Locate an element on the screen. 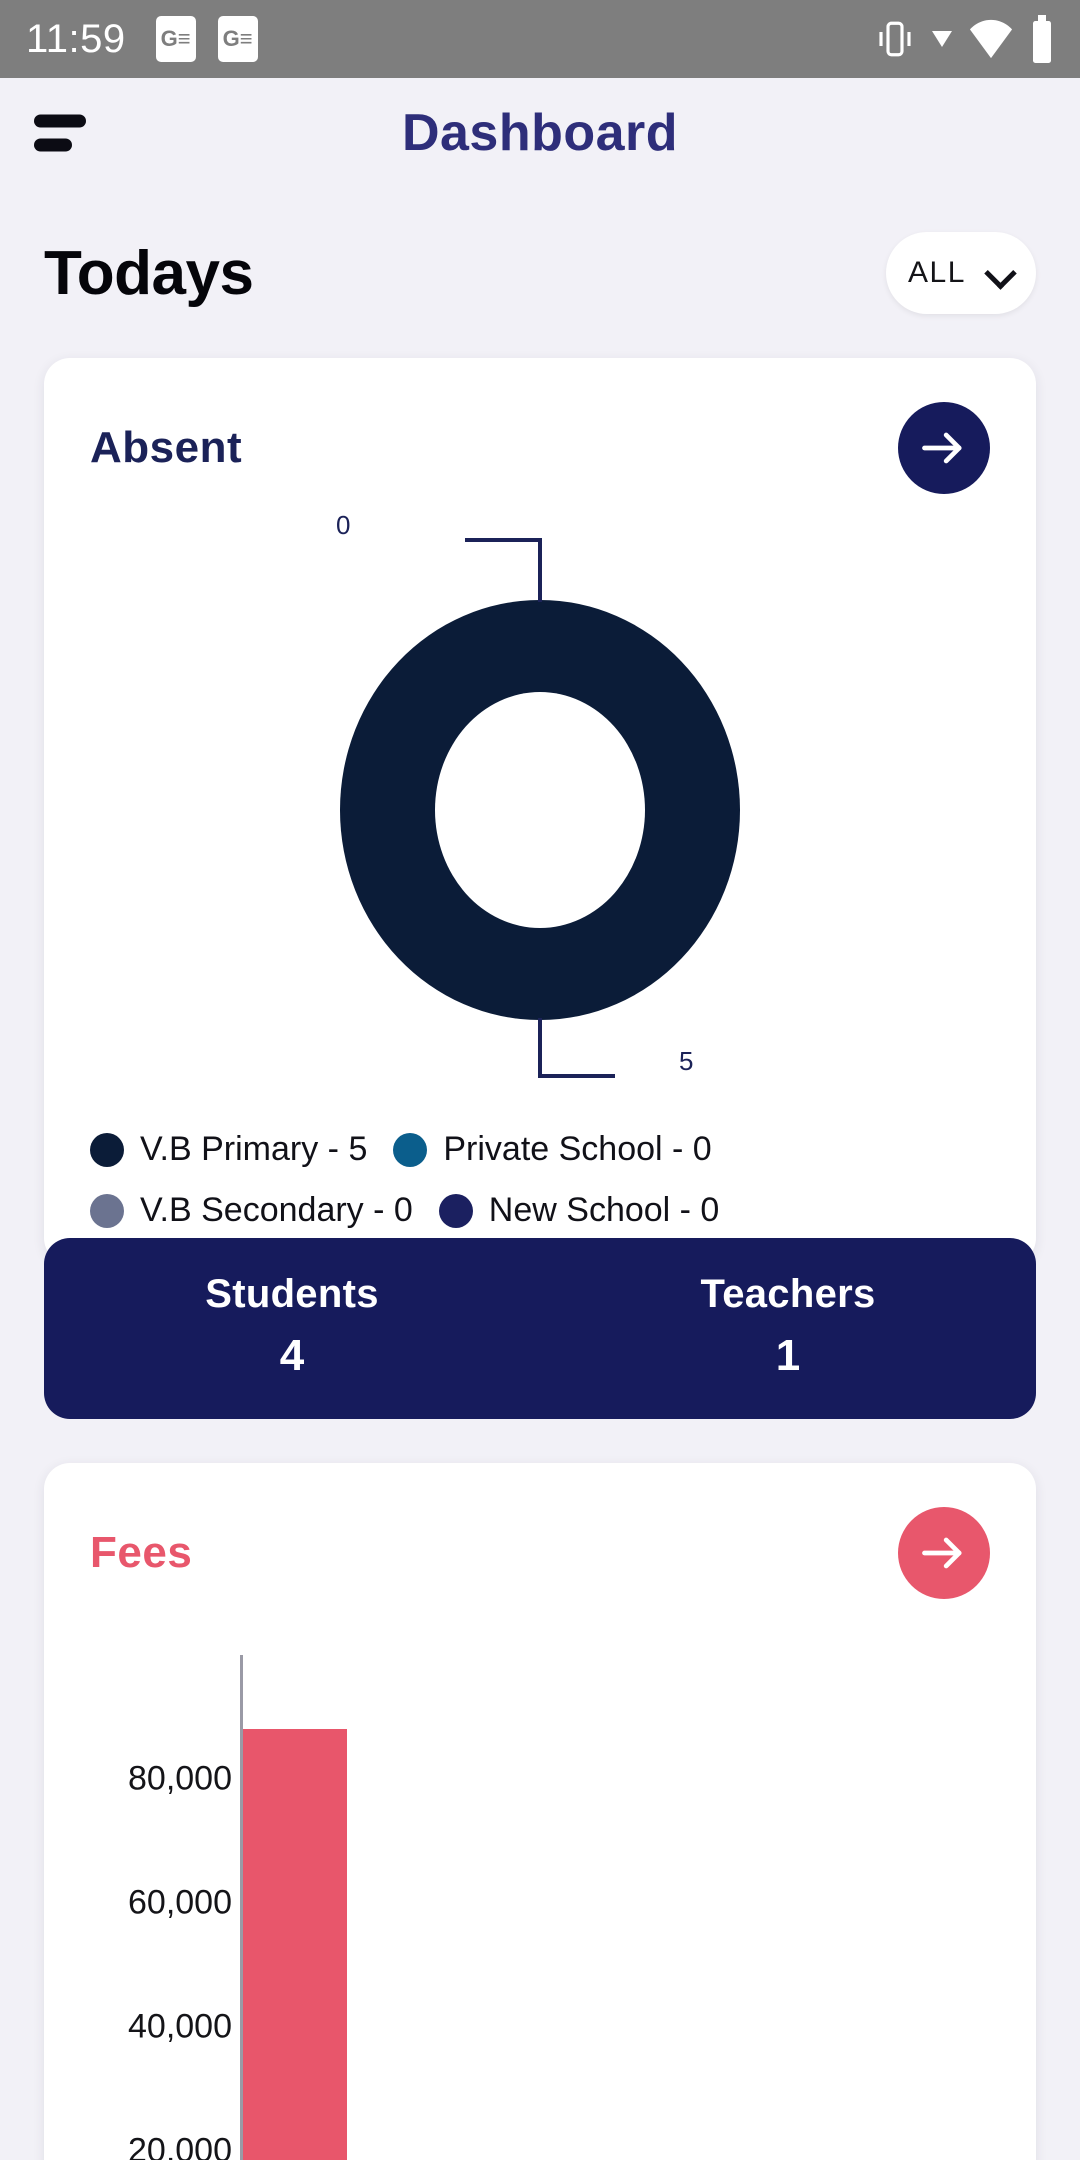 This screenshot has height=2160, width=1080. status-notification-icons: G≡ G≡ is located at coordinates (206, 39).